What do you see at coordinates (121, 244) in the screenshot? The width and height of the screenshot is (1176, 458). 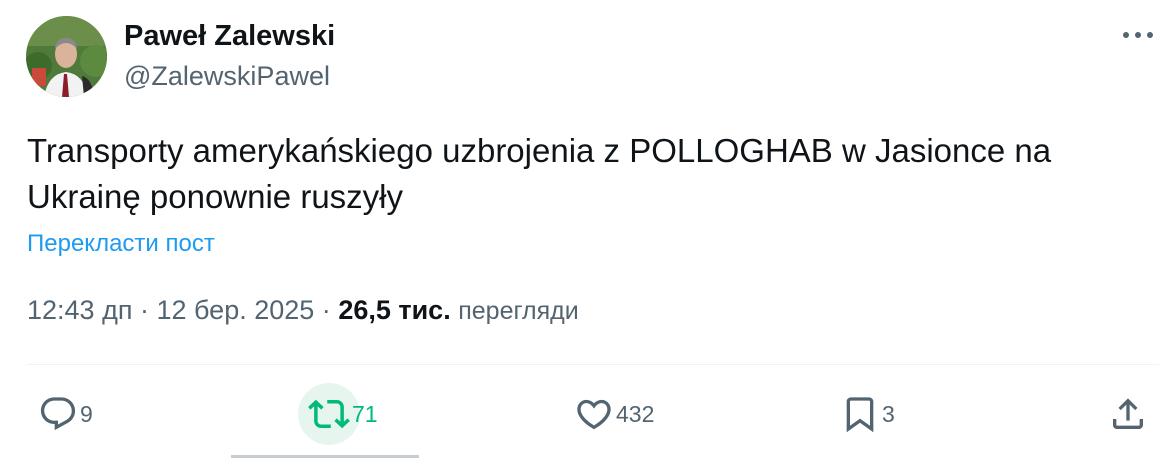 I see `translate-post-link: Перекласти пост` at bounding box center [121, 244].